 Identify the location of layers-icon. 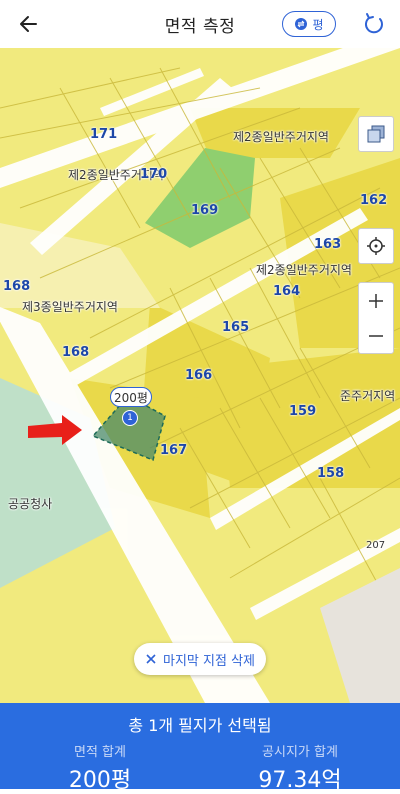
(376, 134).